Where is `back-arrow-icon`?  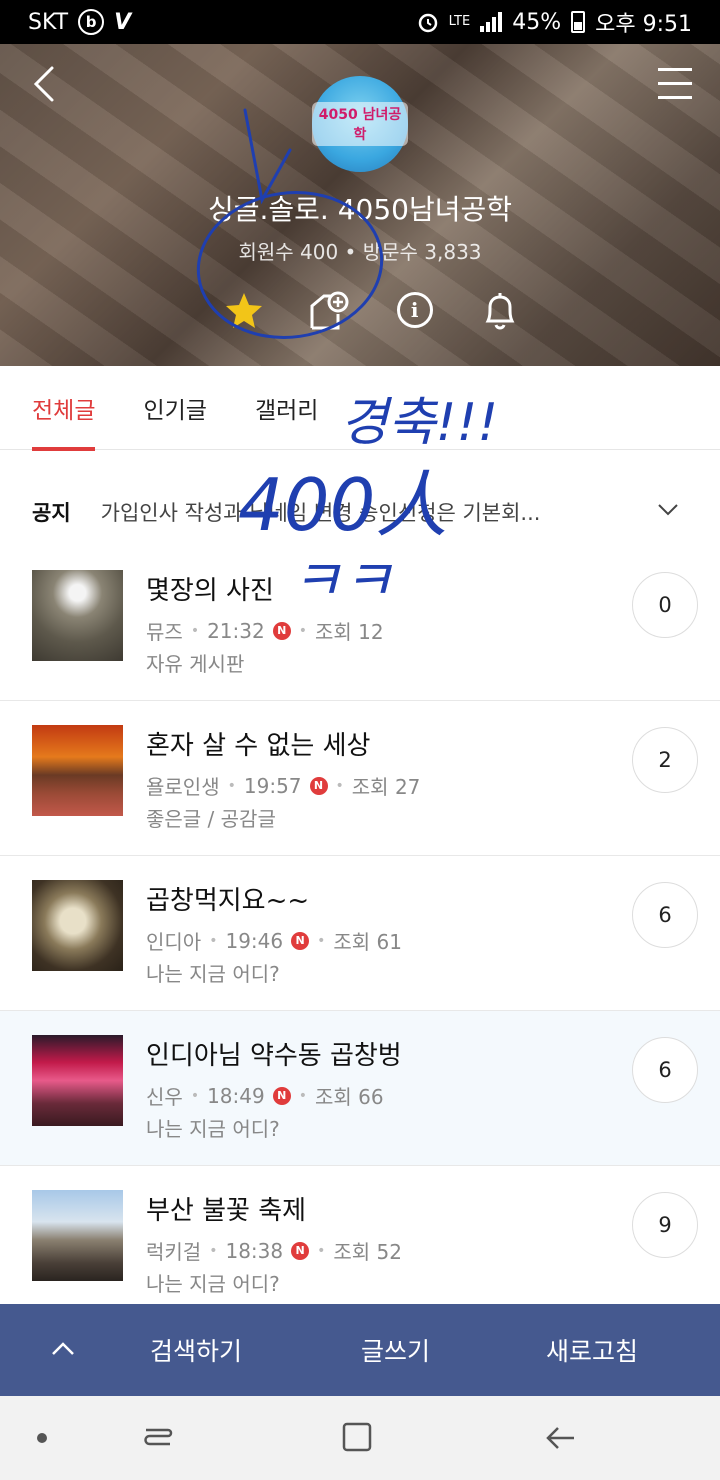 back-arrow-icon is located at coordinates (46, 84).